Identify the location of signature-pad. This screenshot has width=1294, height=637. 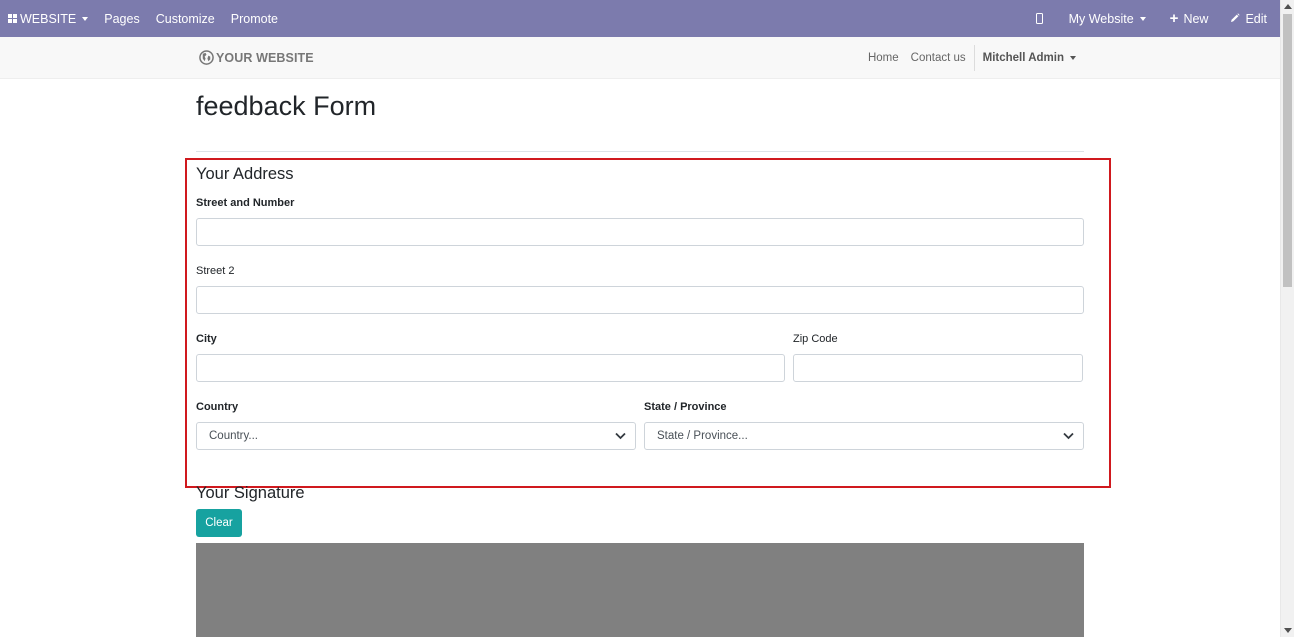
(640, 590).